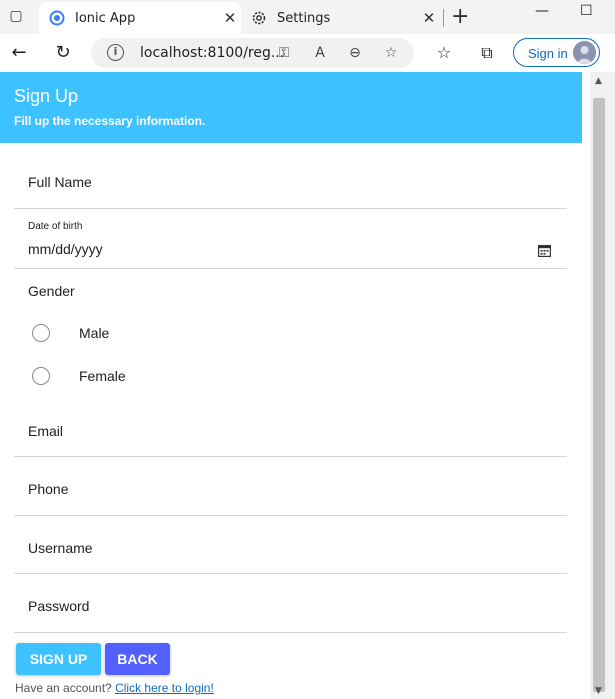  What do you see at coordinates (598, 691) in the screenshot?
I see `scroll-down-icon: ▼` at bounding box center [598, 691].